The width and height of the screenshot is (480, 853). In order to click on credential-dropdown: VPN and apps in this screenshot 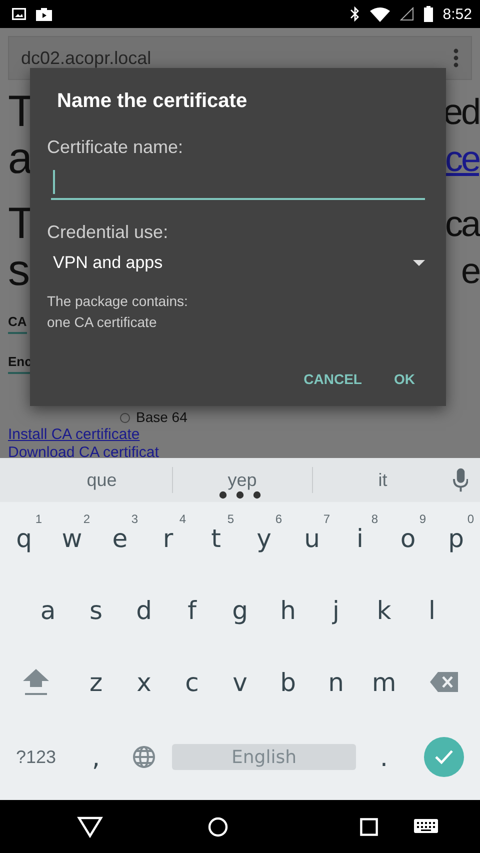, I will do `click(239, 263)`.